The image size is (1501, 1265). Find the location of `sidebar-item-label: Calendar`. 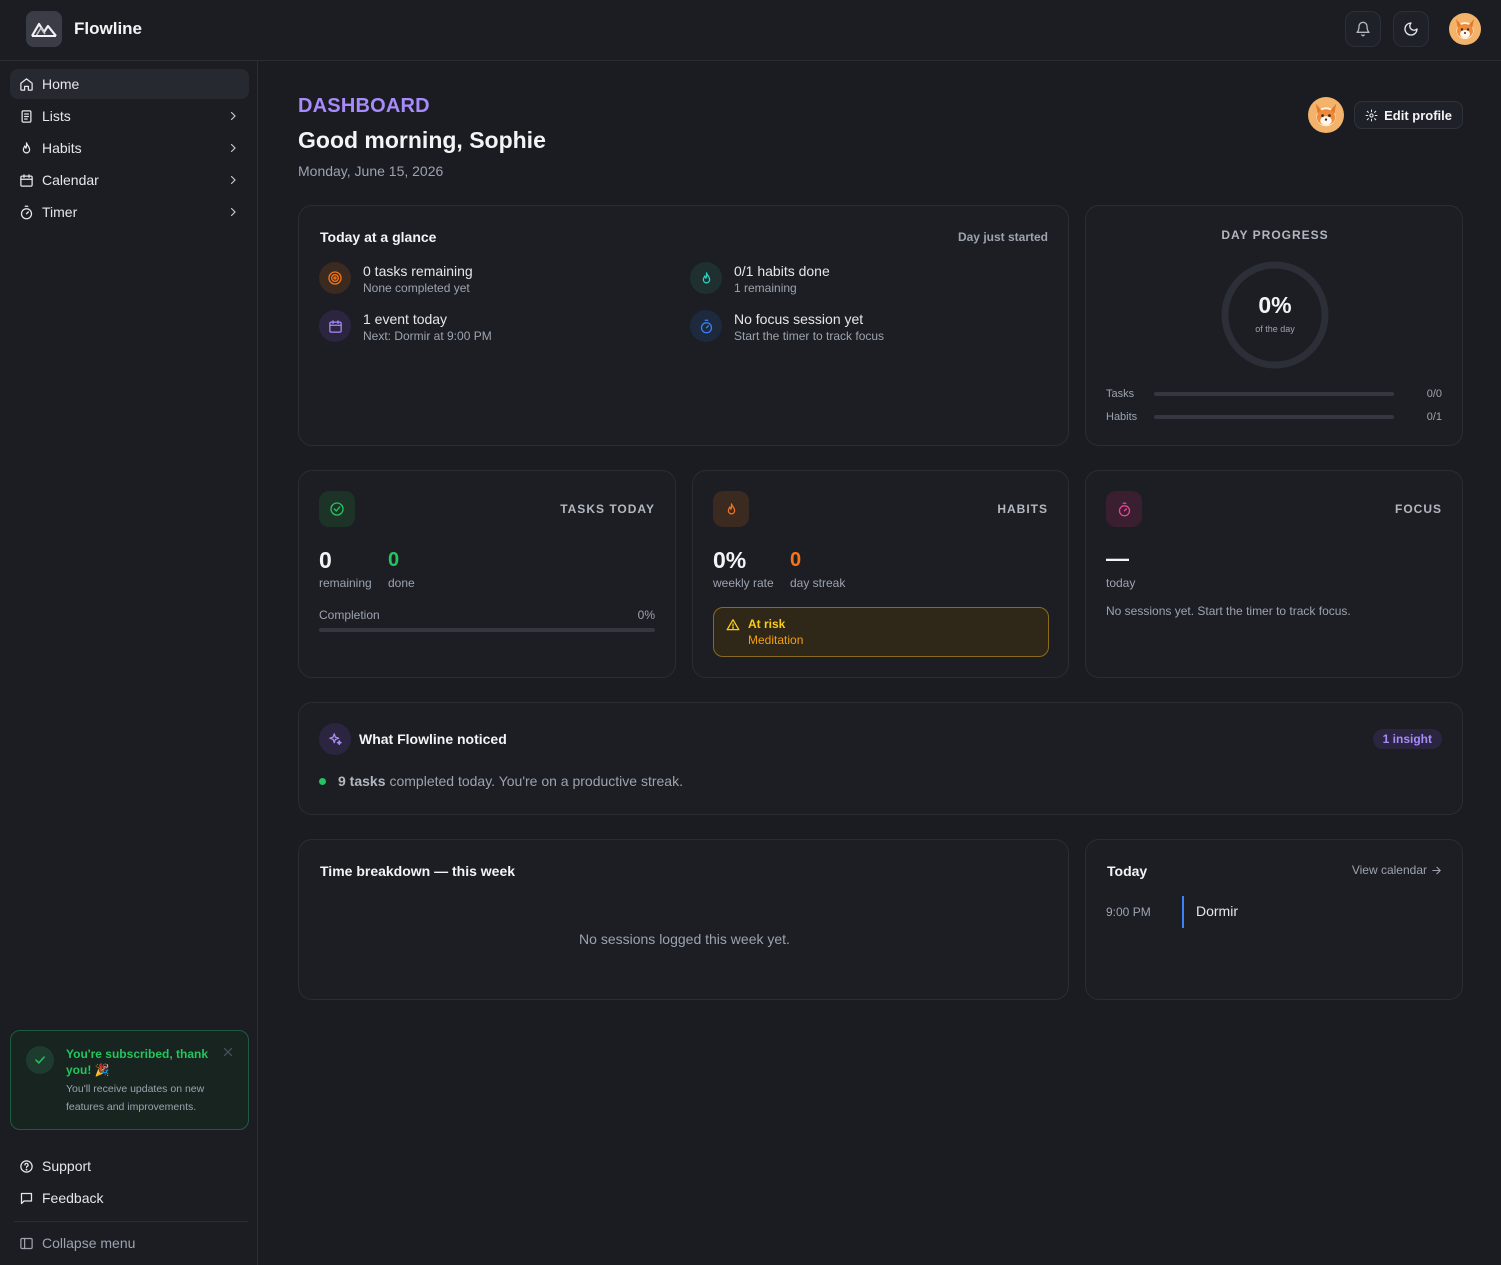

sidebar-item-label: Calendar is located at coordinates (70, 180).